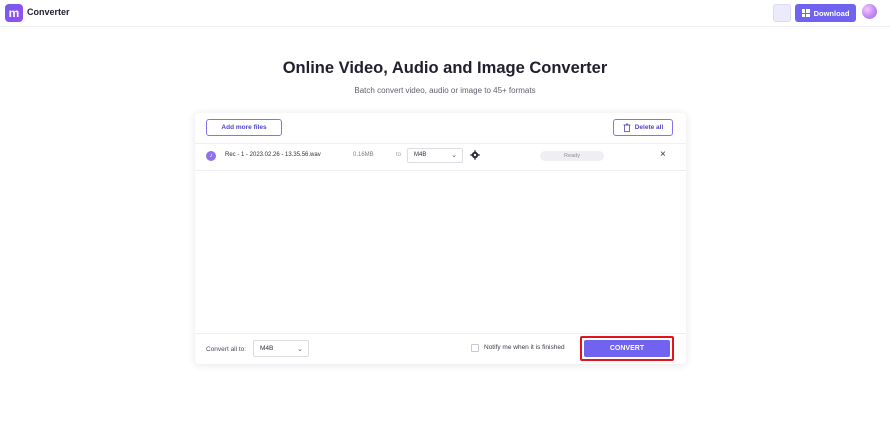 The width and height of the screenshot is (890, 422). What do you see at coordinates (267, 348) in the screenshot?
I see `convert-all-format-value: M4B` at bounding box center [267, 348].